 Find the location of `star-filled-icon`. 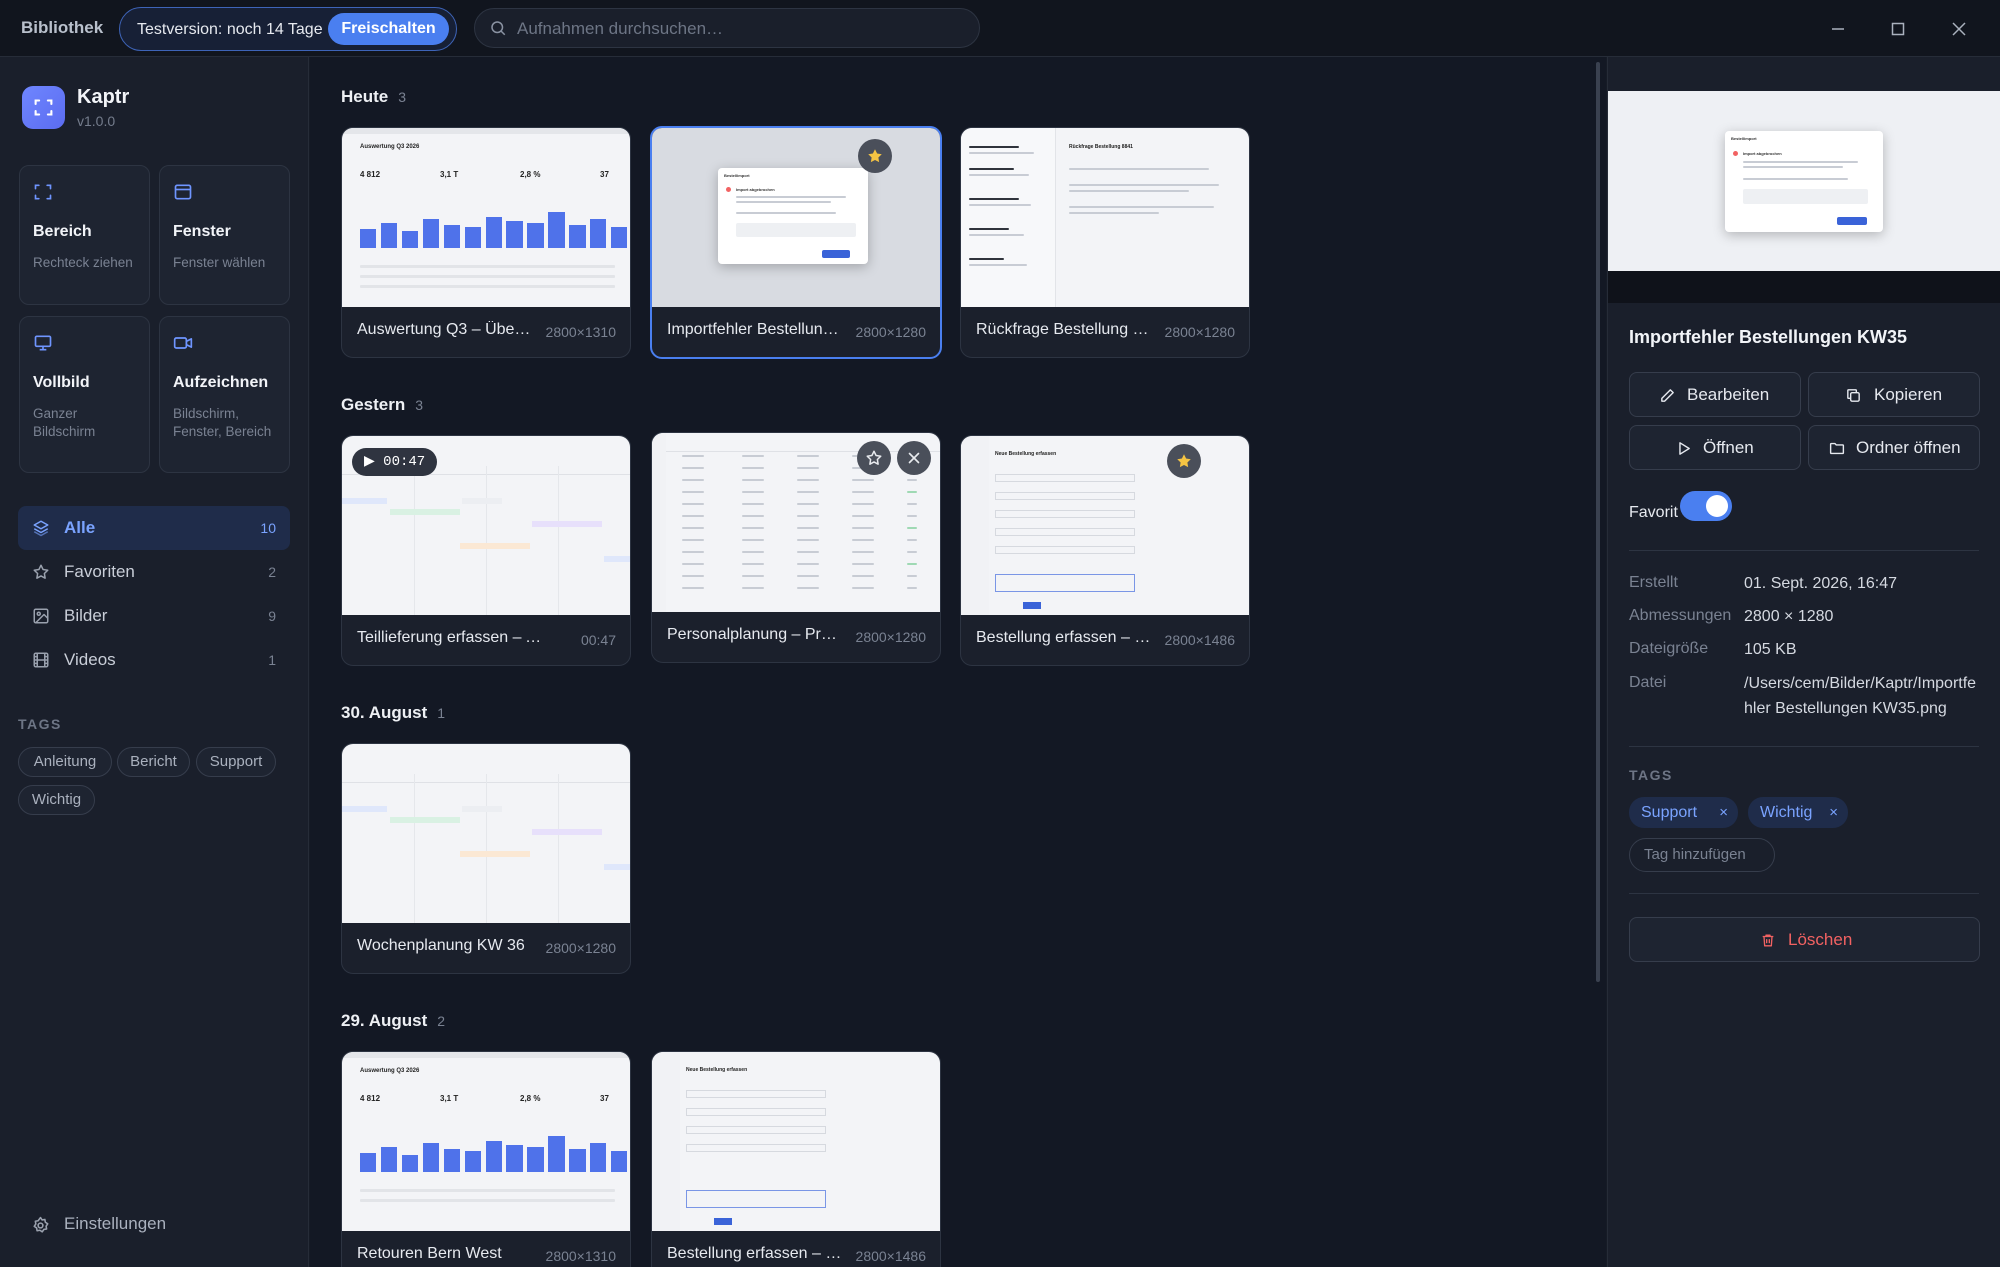

star-filled-icon is located at coordinates (875, 156).